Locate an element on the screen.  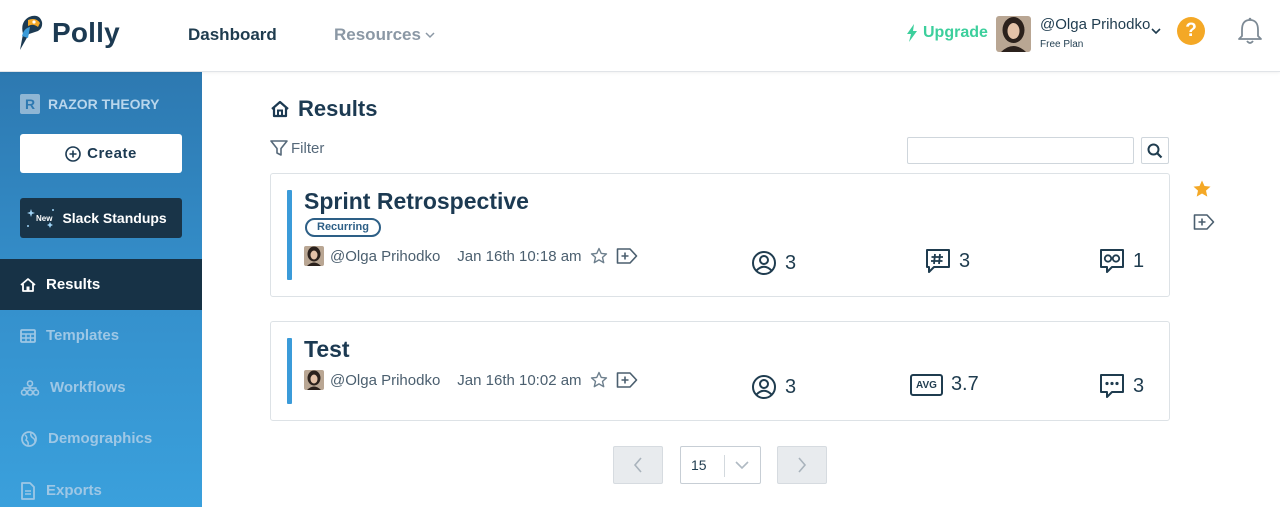
user-menu-chevron is located at coordinates (1156, 31).